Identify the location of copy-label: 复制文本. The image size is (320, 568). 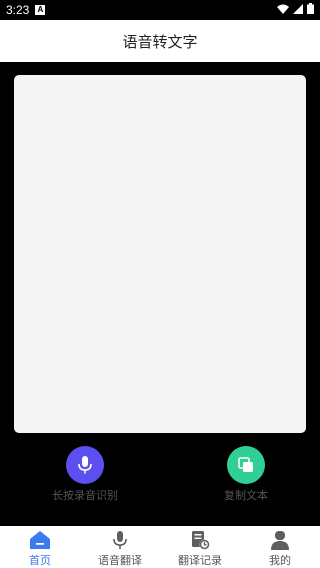
(246, 495).